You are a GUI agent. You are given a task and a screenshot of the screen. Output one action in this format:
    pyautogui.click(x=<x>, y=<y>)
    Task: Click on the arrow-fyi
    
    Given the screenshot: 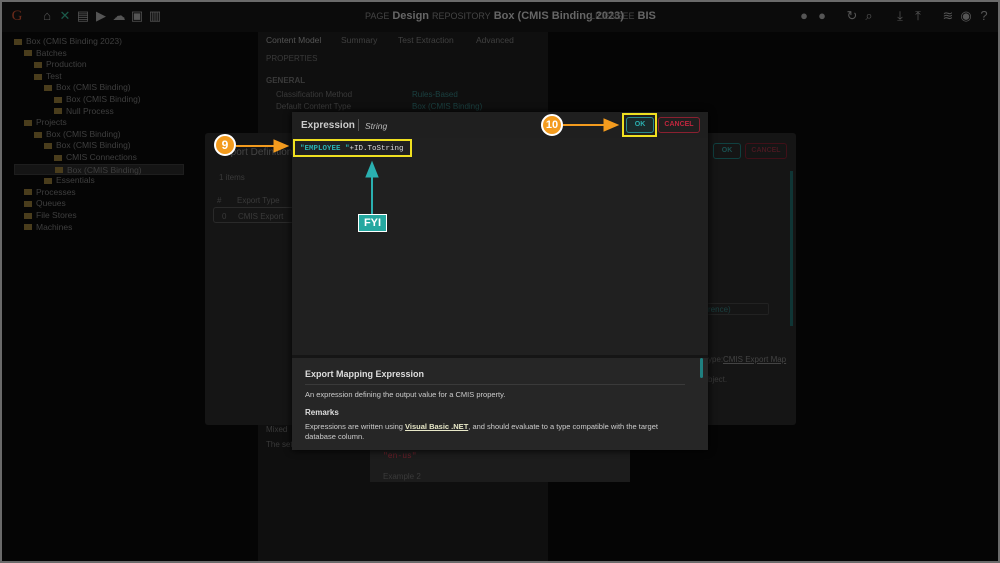 What is the action you would take?
    pyautogui.click(x=372, y=187)
    